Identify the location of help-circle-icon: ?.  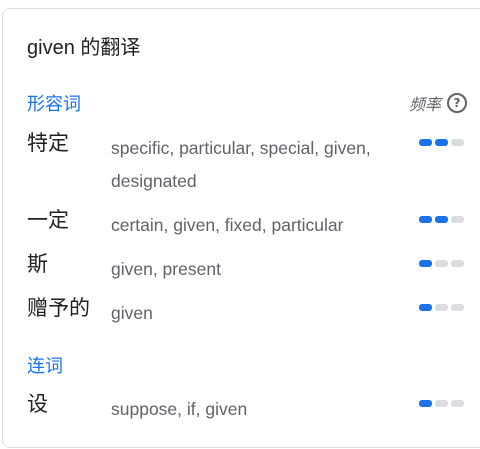
(457, 103).